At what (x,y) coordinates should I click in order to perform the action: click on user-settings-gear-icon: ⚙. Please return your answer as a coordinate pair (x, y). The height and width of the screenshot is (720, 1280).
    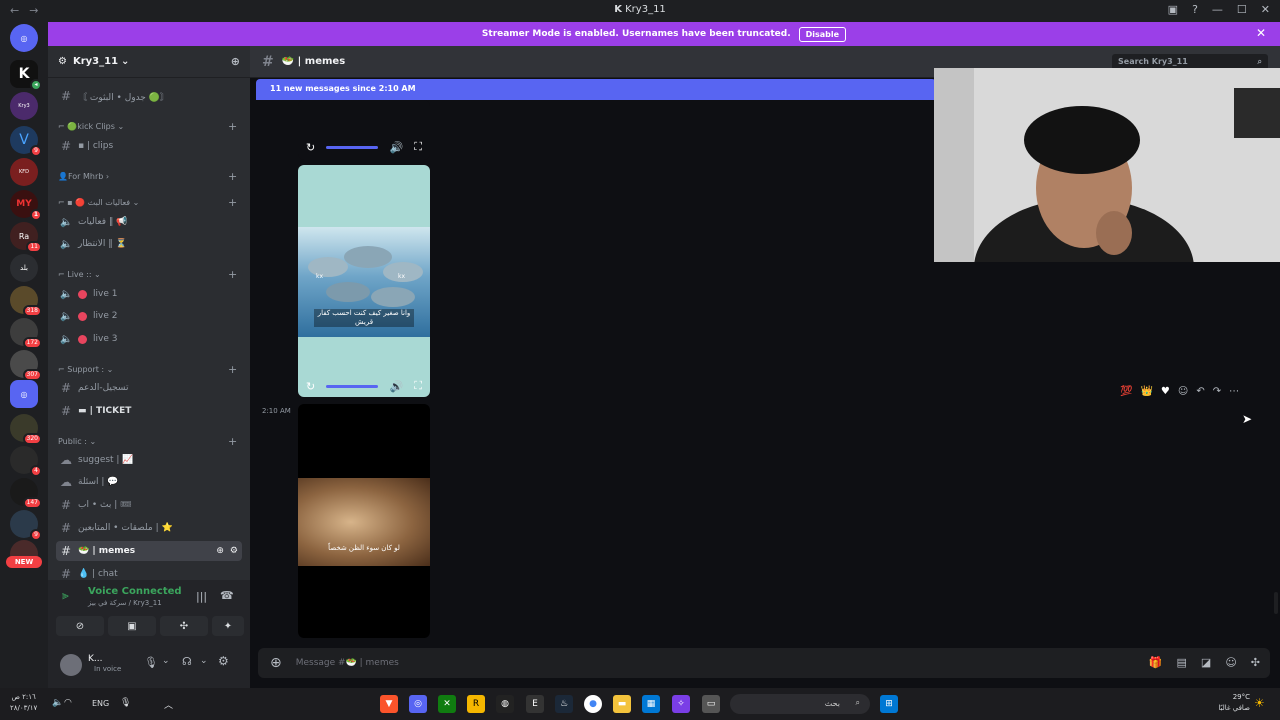
    Looking at the image, I should click on (223, 661).